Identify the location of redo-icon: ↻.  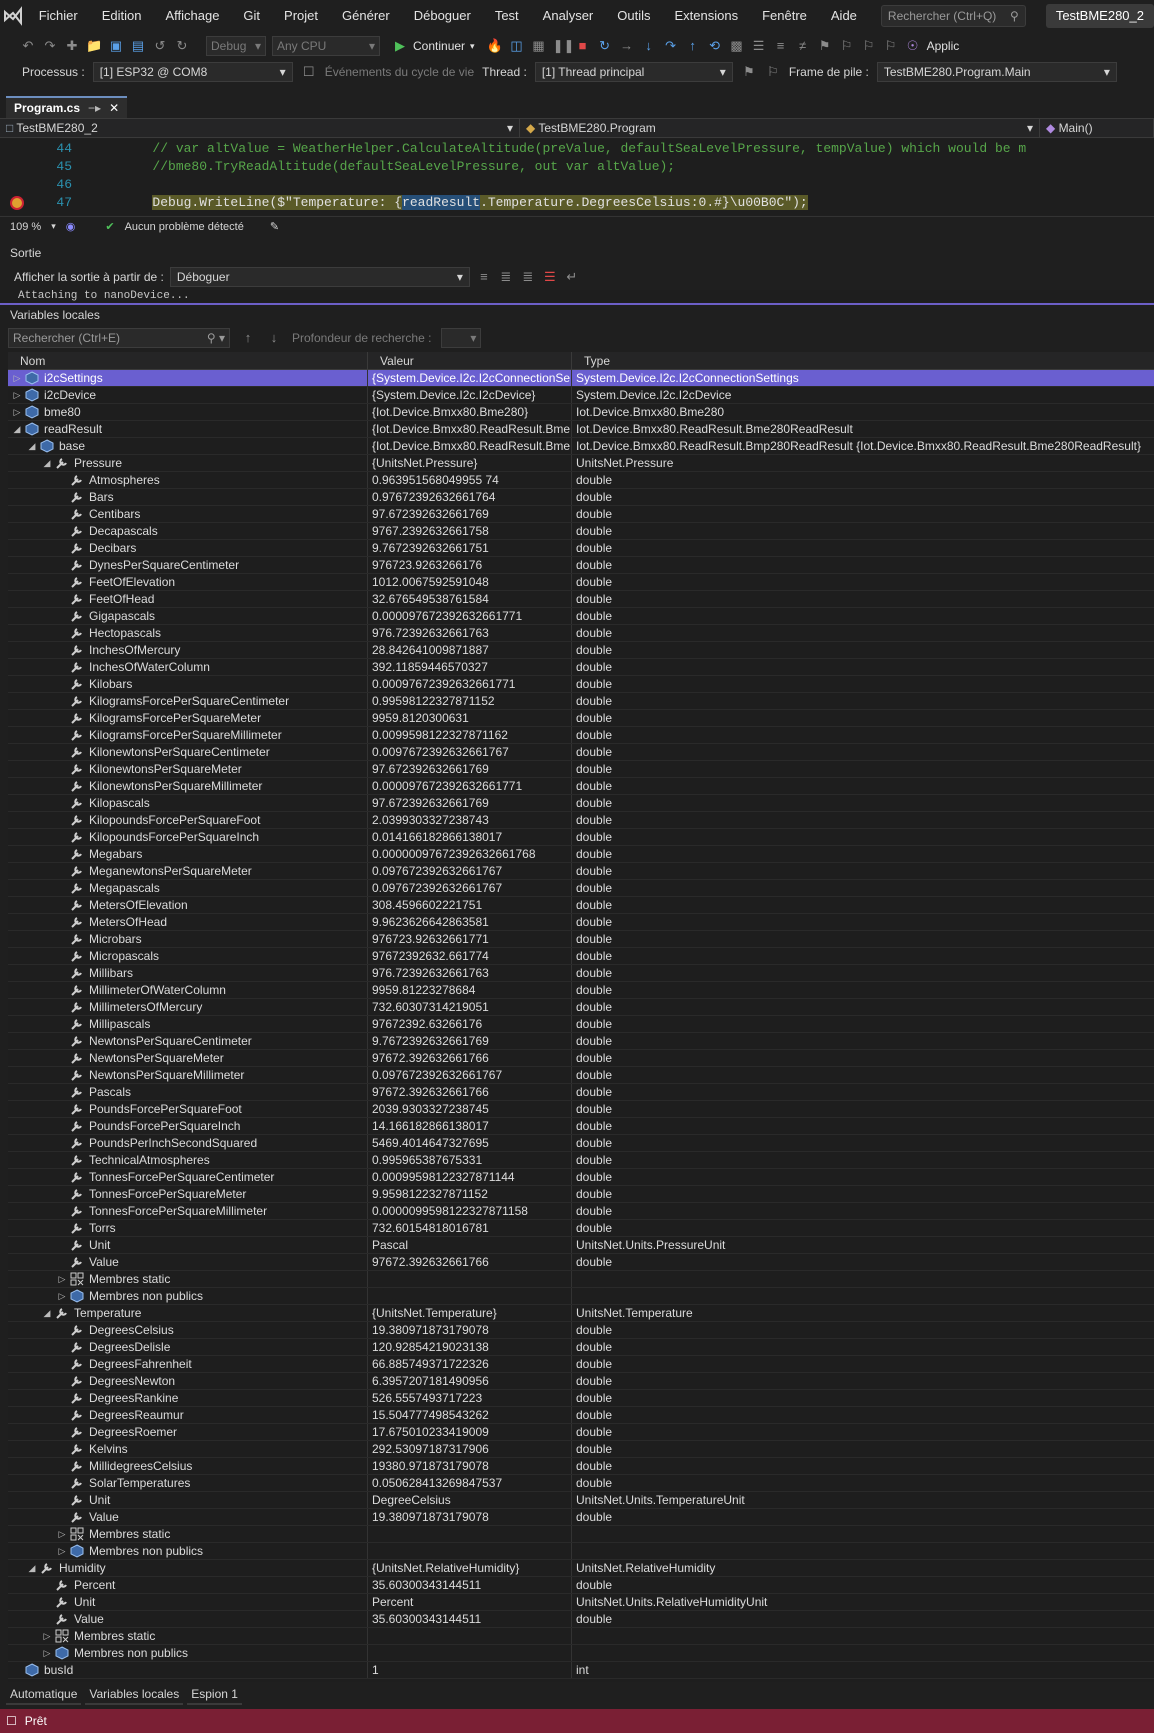
(182, 46).